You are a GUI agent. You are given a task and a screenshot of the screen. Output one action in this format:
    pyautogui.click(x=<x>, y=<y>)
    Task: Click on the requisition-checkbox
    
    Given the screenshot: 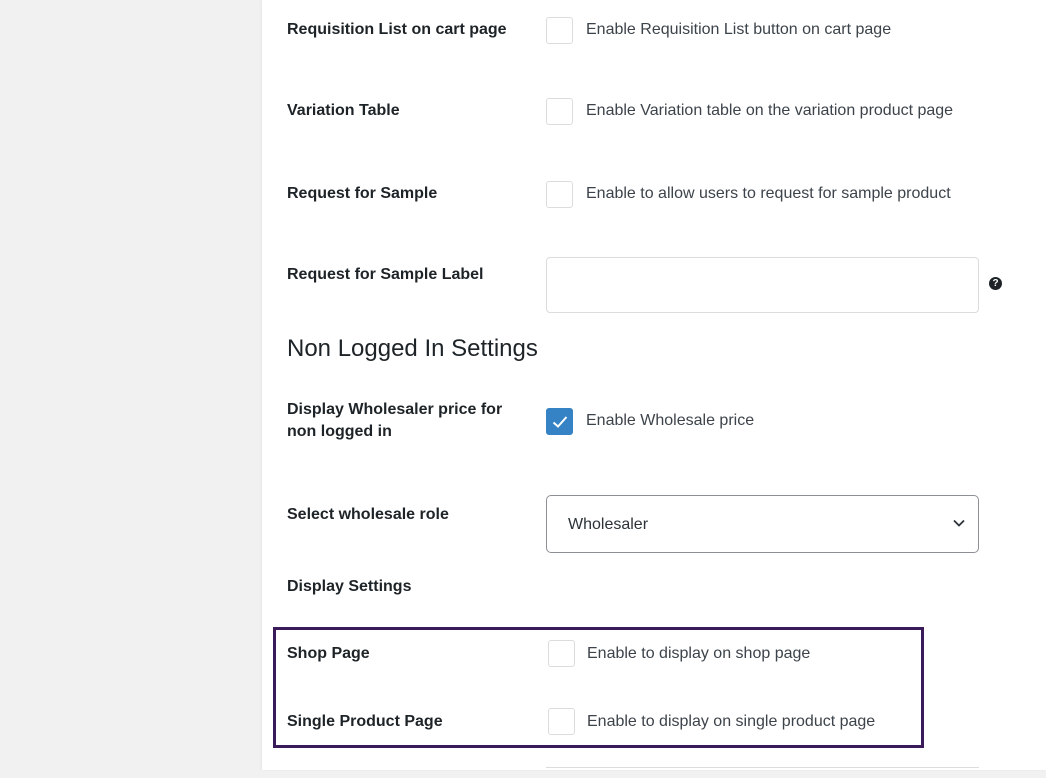 What is the action you would take?
    pyautogui.click(x=559, y=30)
    